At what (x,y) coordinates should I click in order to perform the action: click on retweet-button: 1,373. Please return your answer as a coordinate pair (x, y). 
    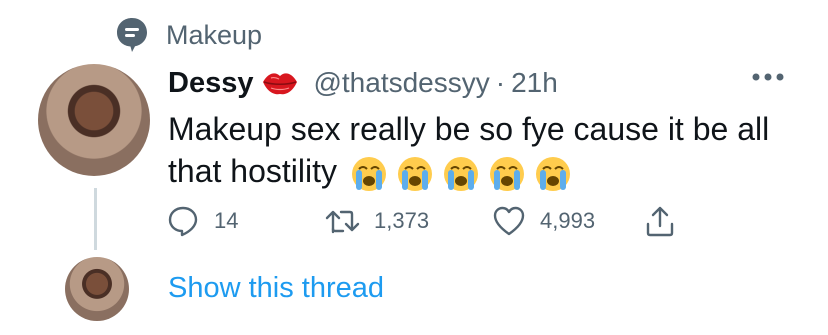
    Looking at the image, I should click on (404, 221).